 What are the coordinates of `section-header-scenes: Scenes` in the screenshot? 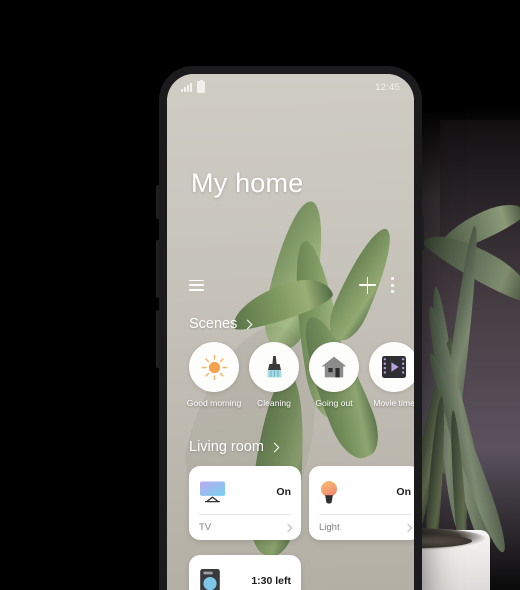 It's located at (221, 324).